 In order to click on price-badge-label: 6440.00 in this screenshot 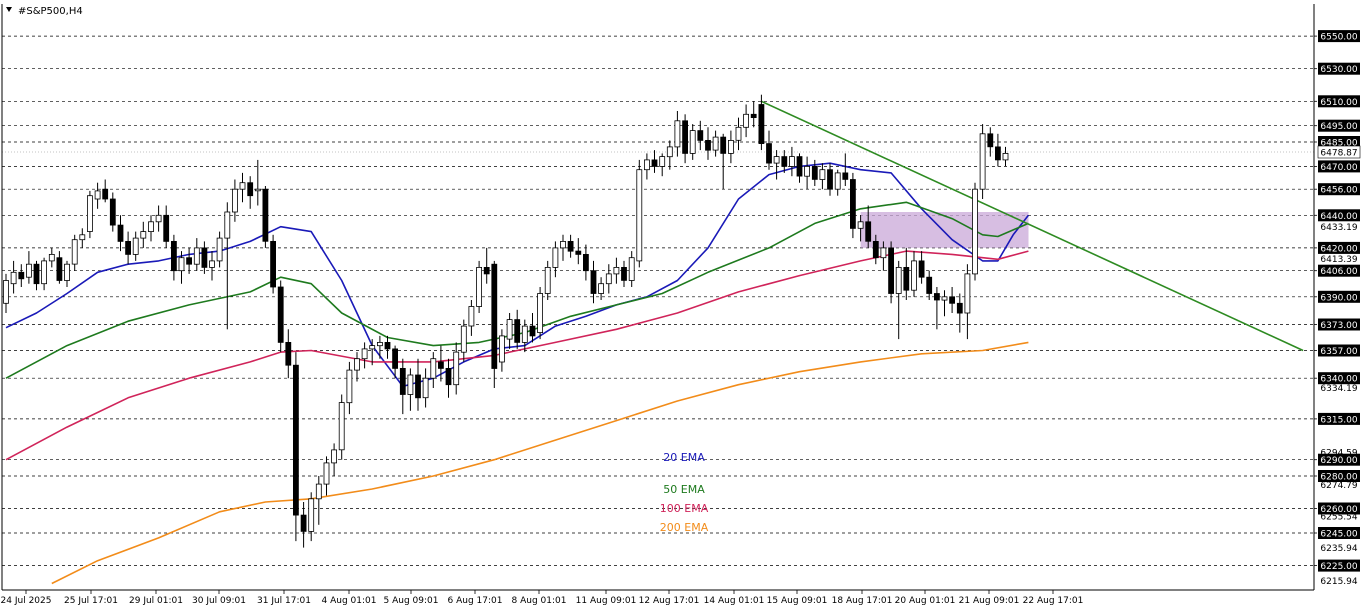, I will do `click(1338, 217)`.